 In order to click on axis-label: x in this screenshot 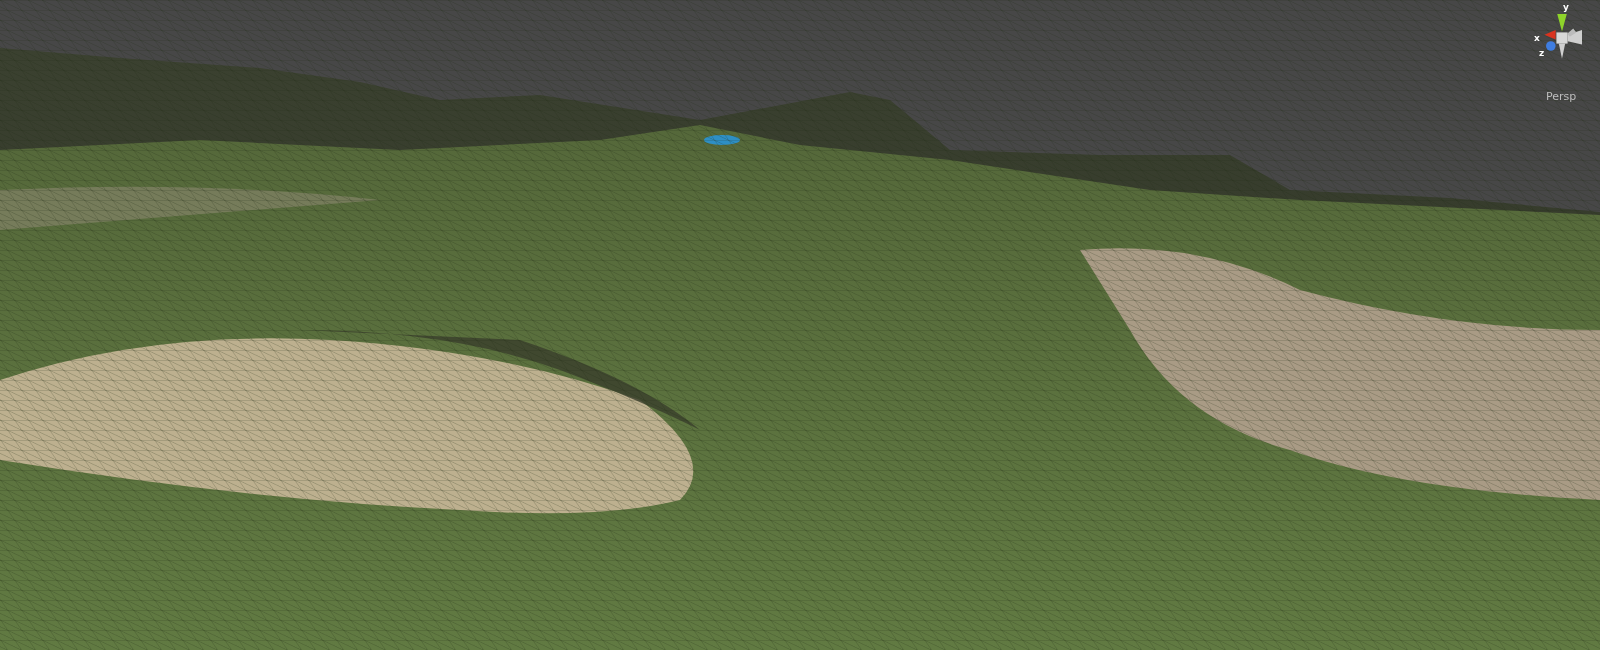, I will do `click(1537, 38)`.